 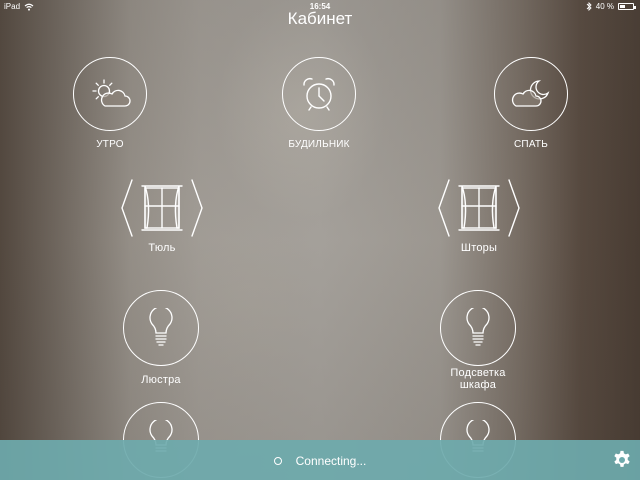 What do you see at coordinates (479, 248) in the screenshot?
I see `blind-curtains-label: Шторы` at bounding box center [479, 248].